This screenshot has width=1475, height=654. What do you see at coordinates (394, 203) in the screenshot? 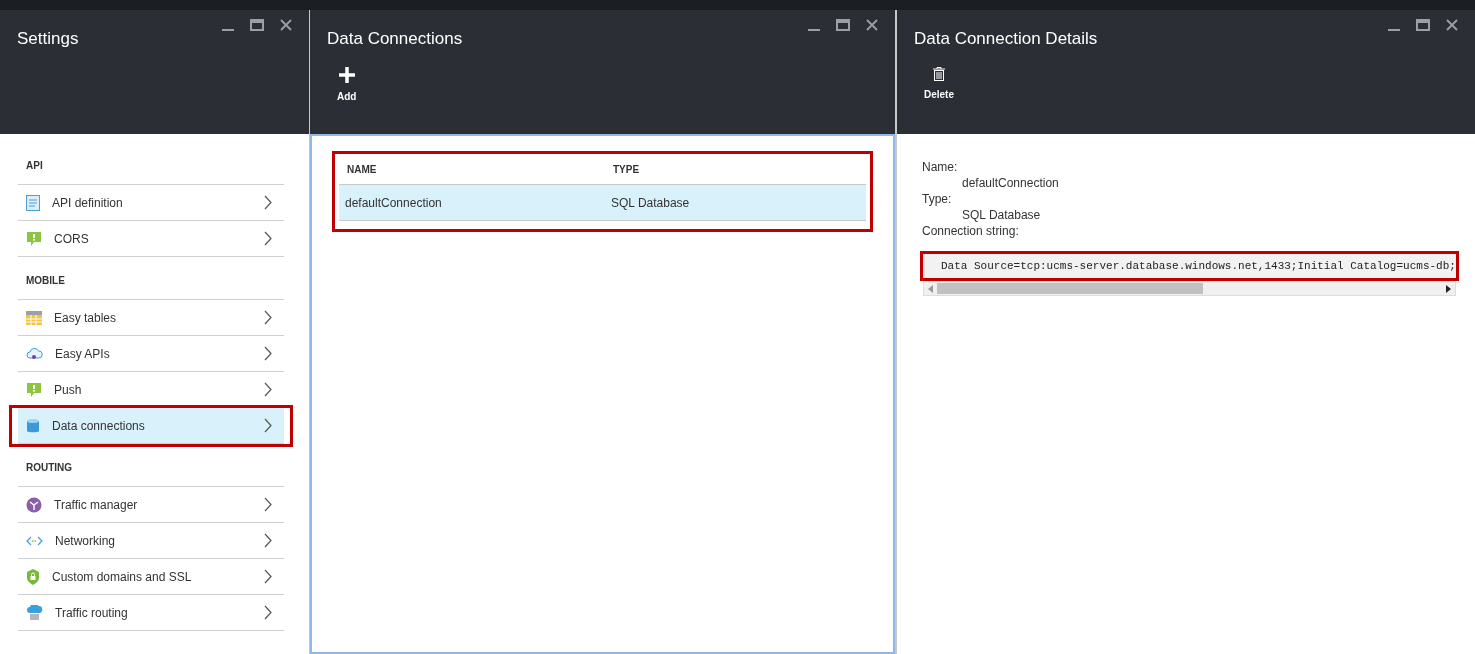
I see `table-cell-text: defaultConnection` at bounding box center [394, 203].